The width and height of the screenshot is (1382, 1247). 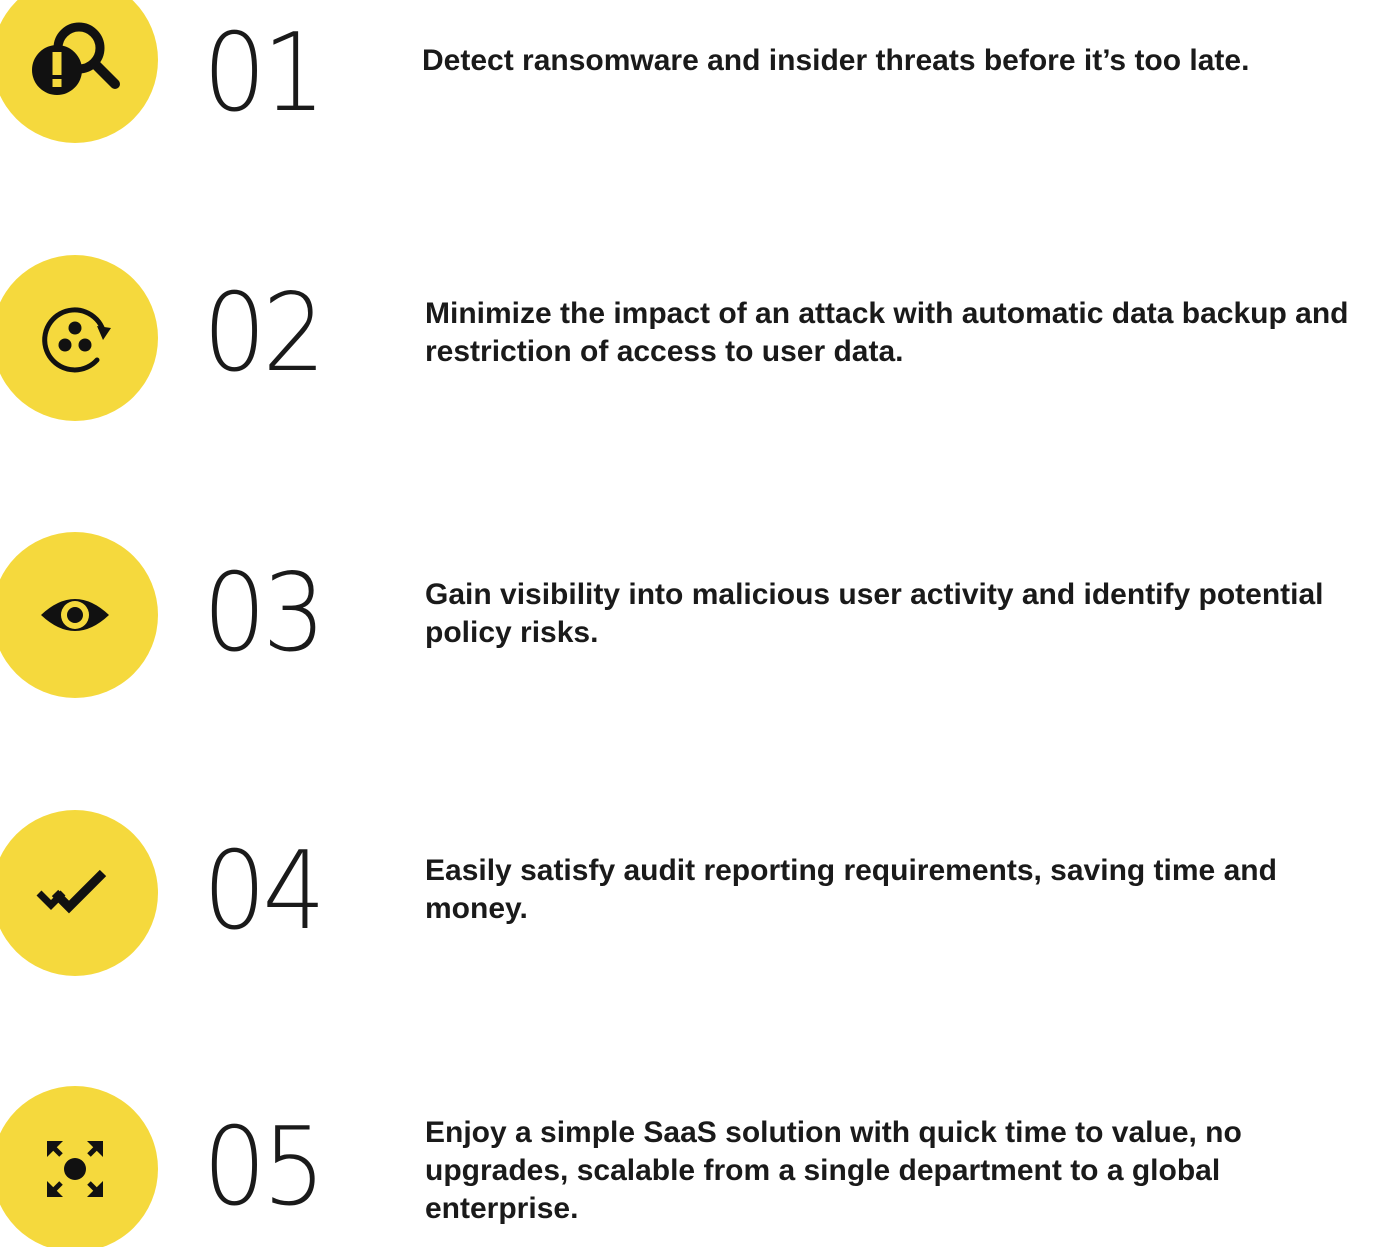 What do you see at coordinates (75, 1169) in the screenshot?
I see `expand-arrows-icon` at bounding box center [75, 1169].